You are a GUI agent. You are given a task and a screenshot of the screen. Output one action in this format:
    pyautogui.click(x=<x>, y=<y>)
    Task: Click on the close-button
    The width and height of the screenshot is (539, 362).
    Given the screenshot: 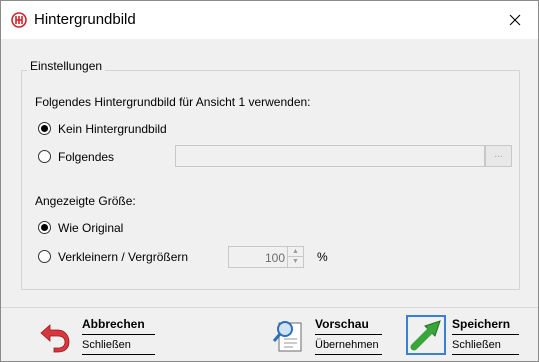 What is the action you would take?
    pyautogui.click(x=515, y=20)
    